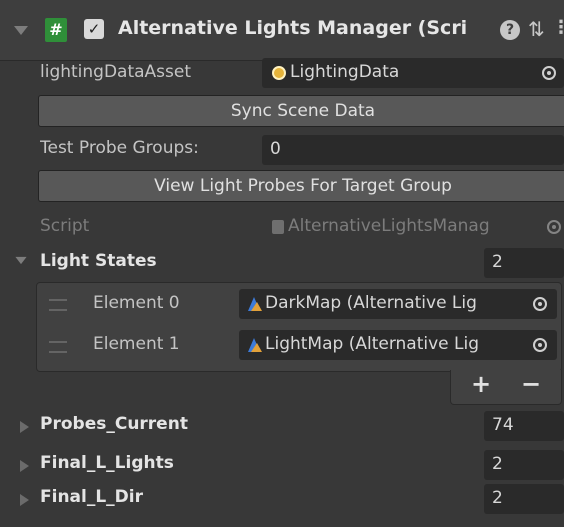 The image size is (564, 527). I want to click on lighting-data-asset-field: LightingData, so click(413, 73).